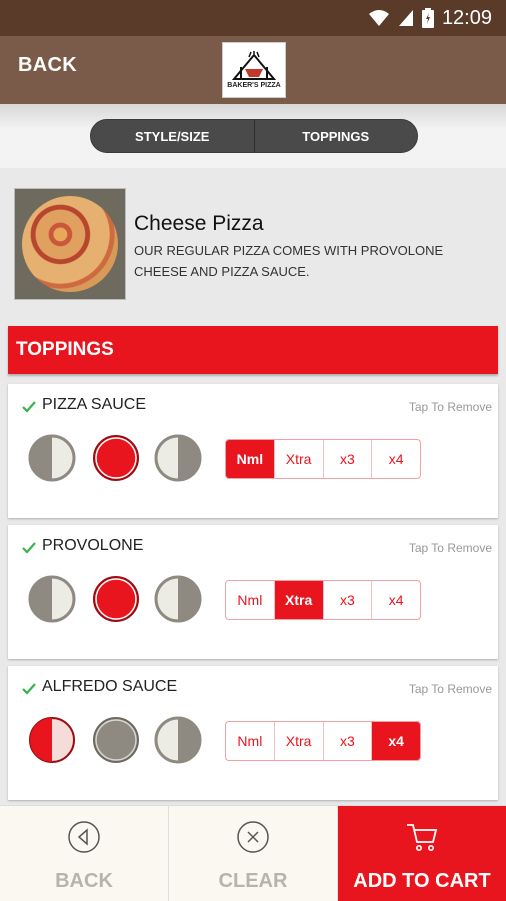  I want to click on logo-text: BAKER'S PIZZA, so click(254, 85).